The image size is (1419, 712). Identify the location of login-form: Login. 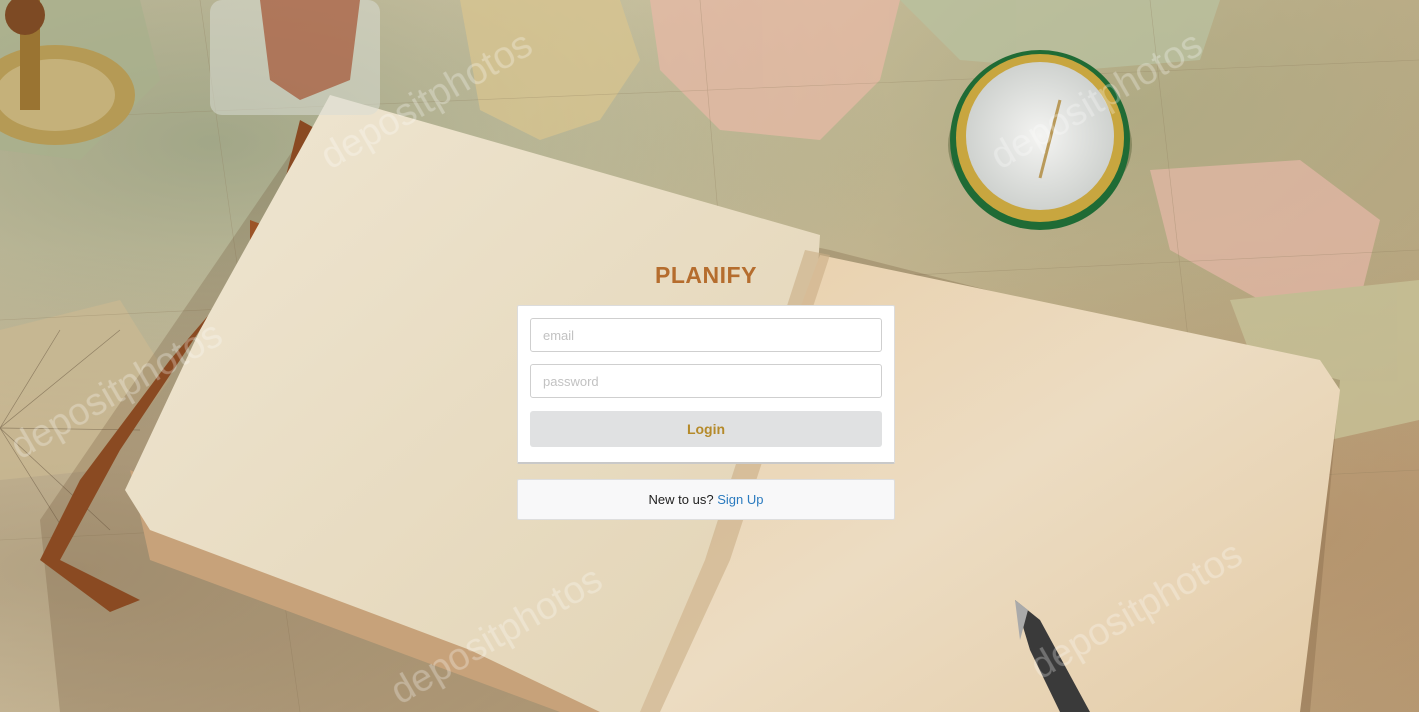
(706, 384).